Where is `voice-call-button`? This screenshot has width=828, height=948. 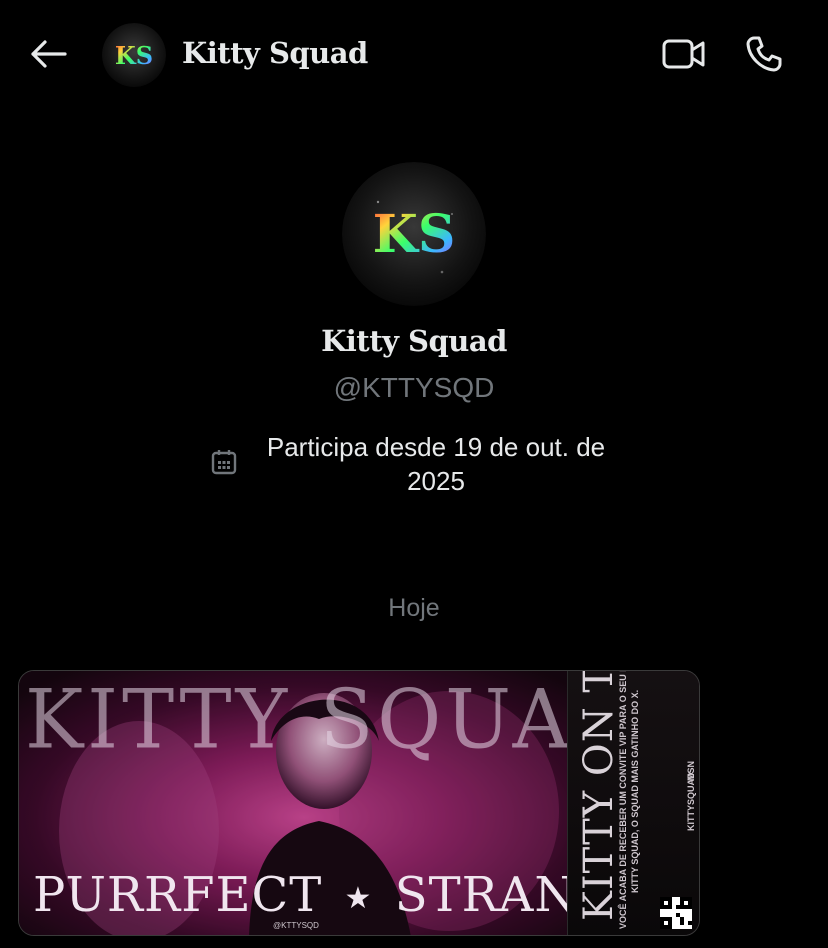 voice-call-button is located at coordinates (764, 54).